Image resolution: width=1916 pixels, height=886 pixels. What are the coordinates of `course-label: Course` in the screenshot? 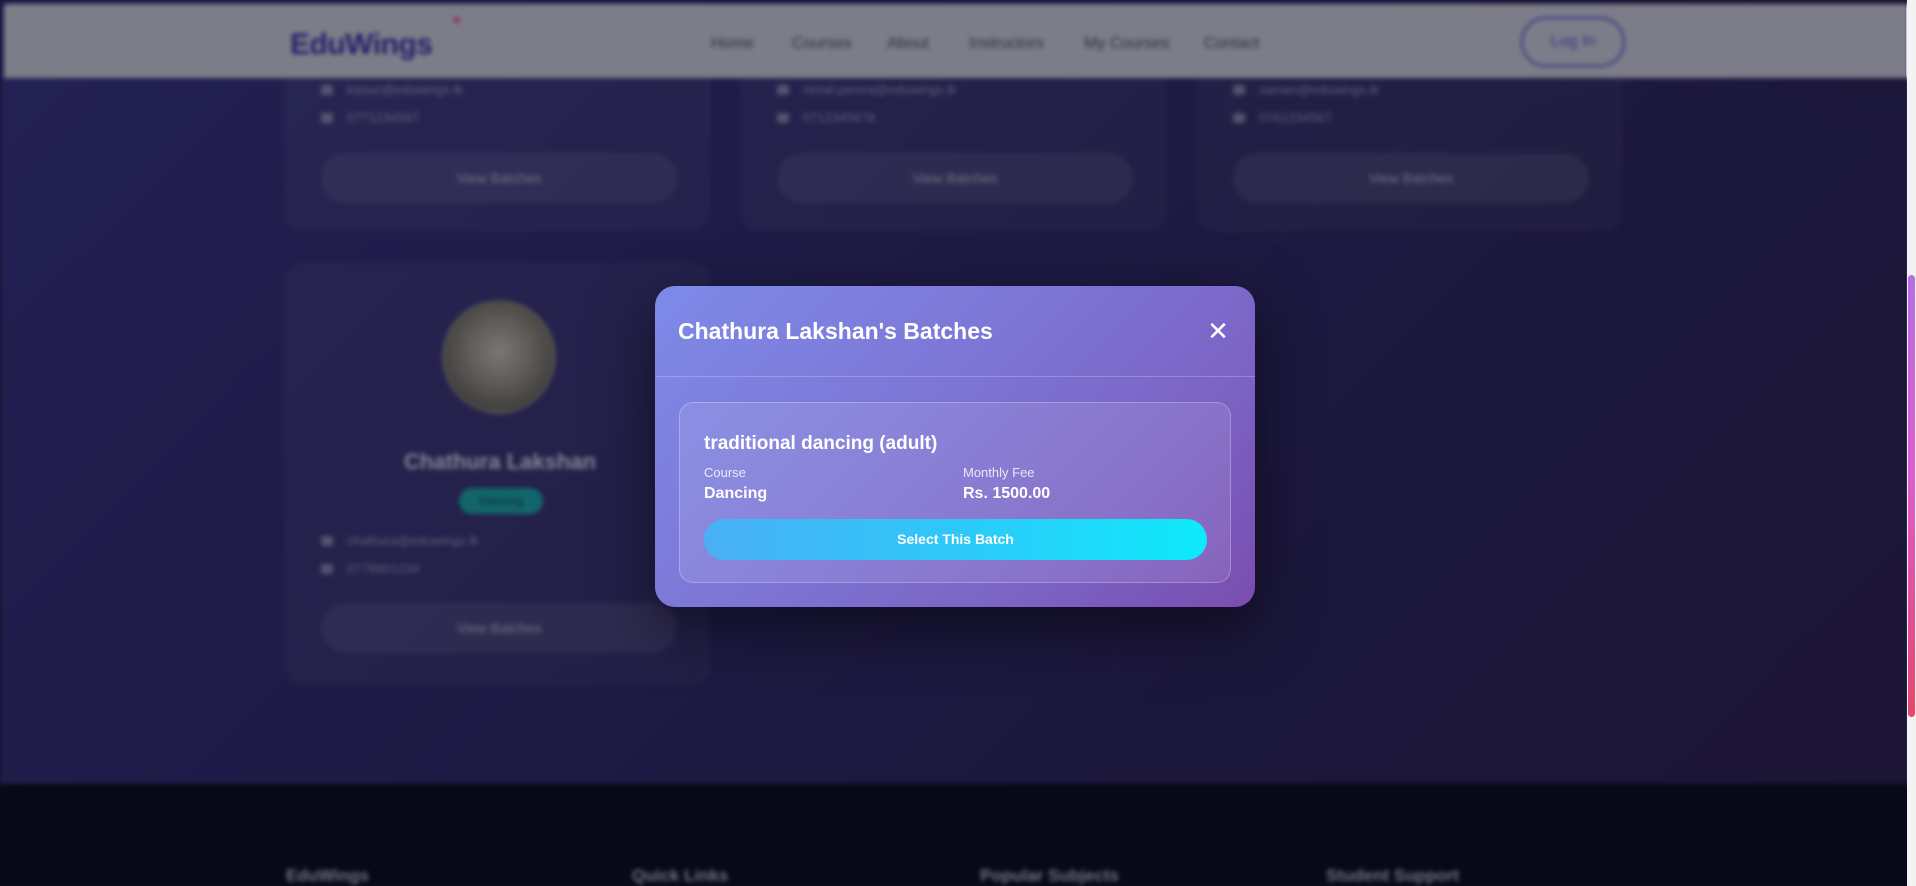 It's located at (725, 472).